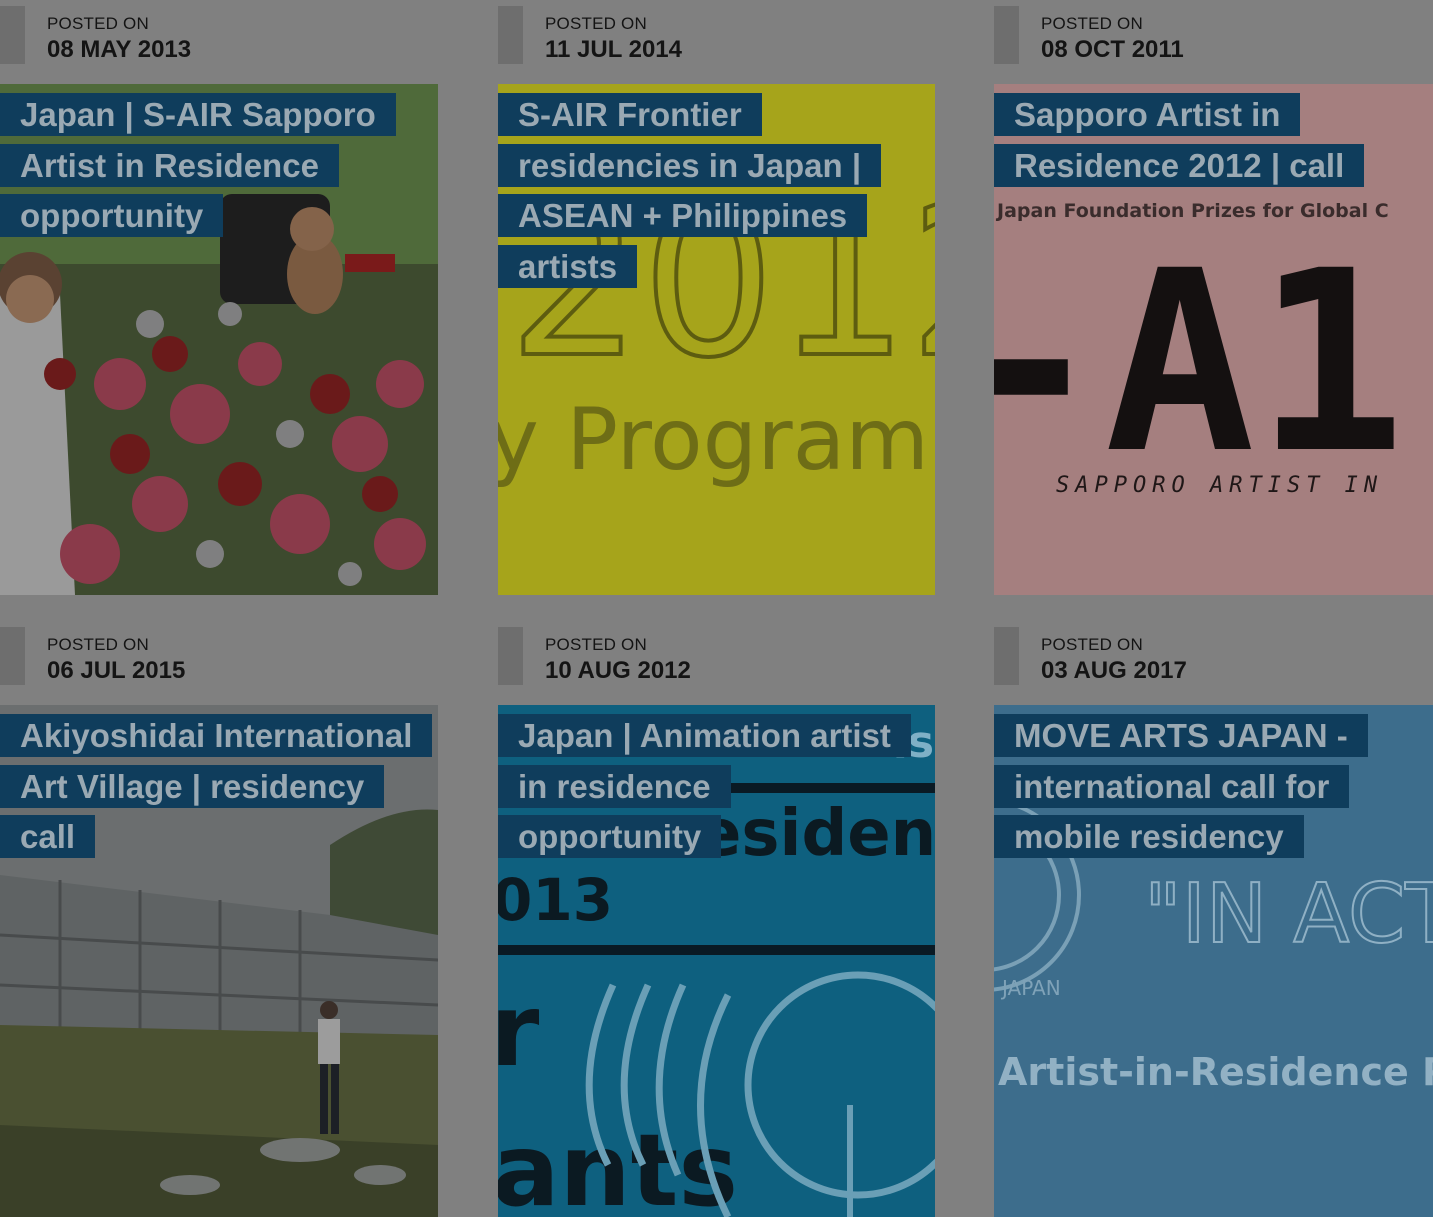 This screenshot has height=1217, width=1433. I want to click on post-date-block: POSTED ON 10 AUG 2012, so click(716, 663).